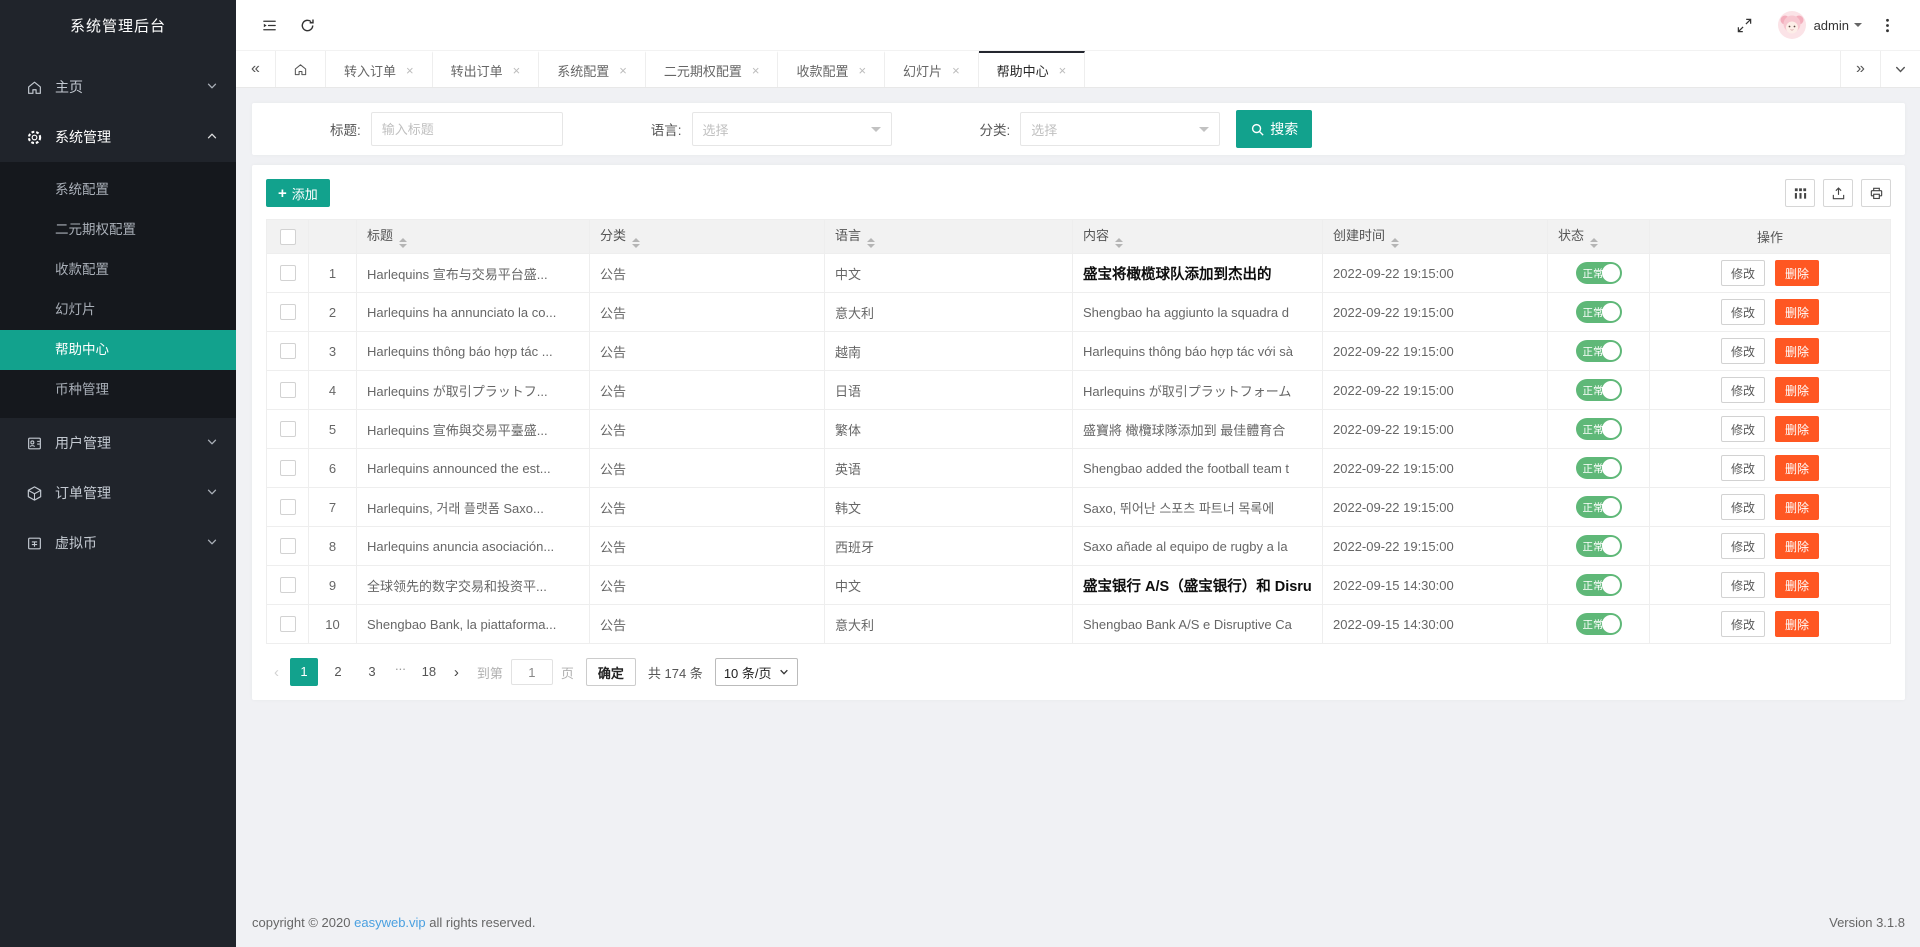 The width and height of the screenshot is (1920, 947). I want to click on tab-幻灯片: 幻灯片 ×, so click(932, 69).